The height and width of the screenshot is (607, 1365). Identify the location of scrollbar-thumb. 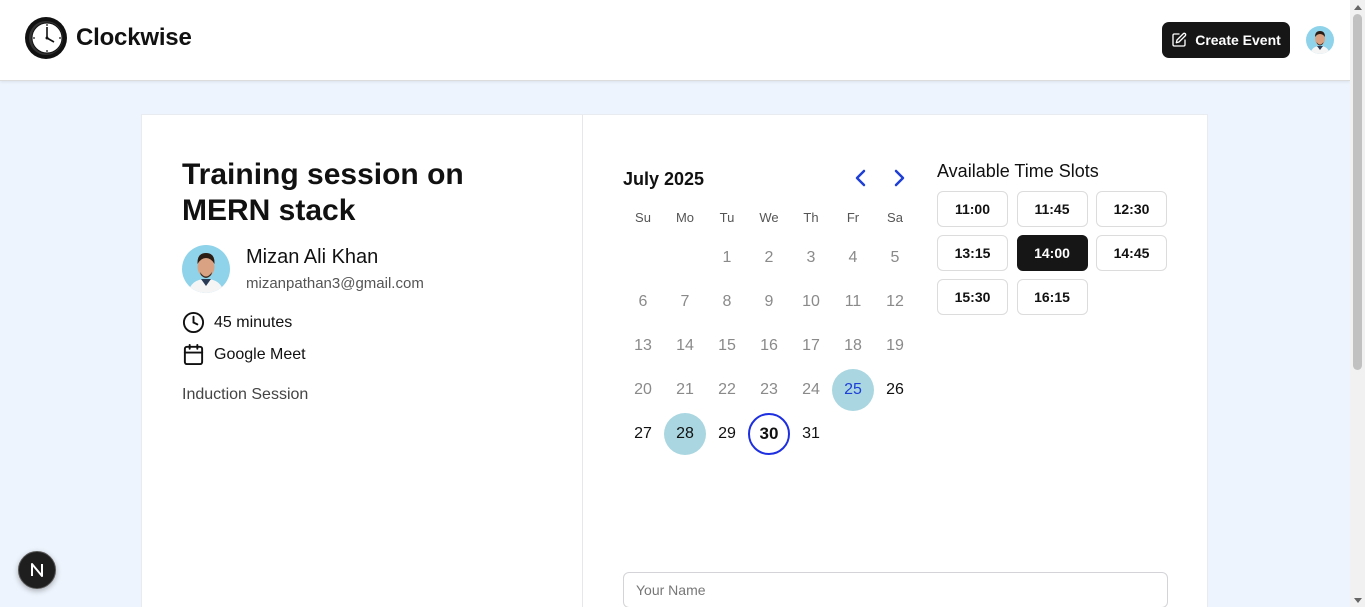
(1357, 192).